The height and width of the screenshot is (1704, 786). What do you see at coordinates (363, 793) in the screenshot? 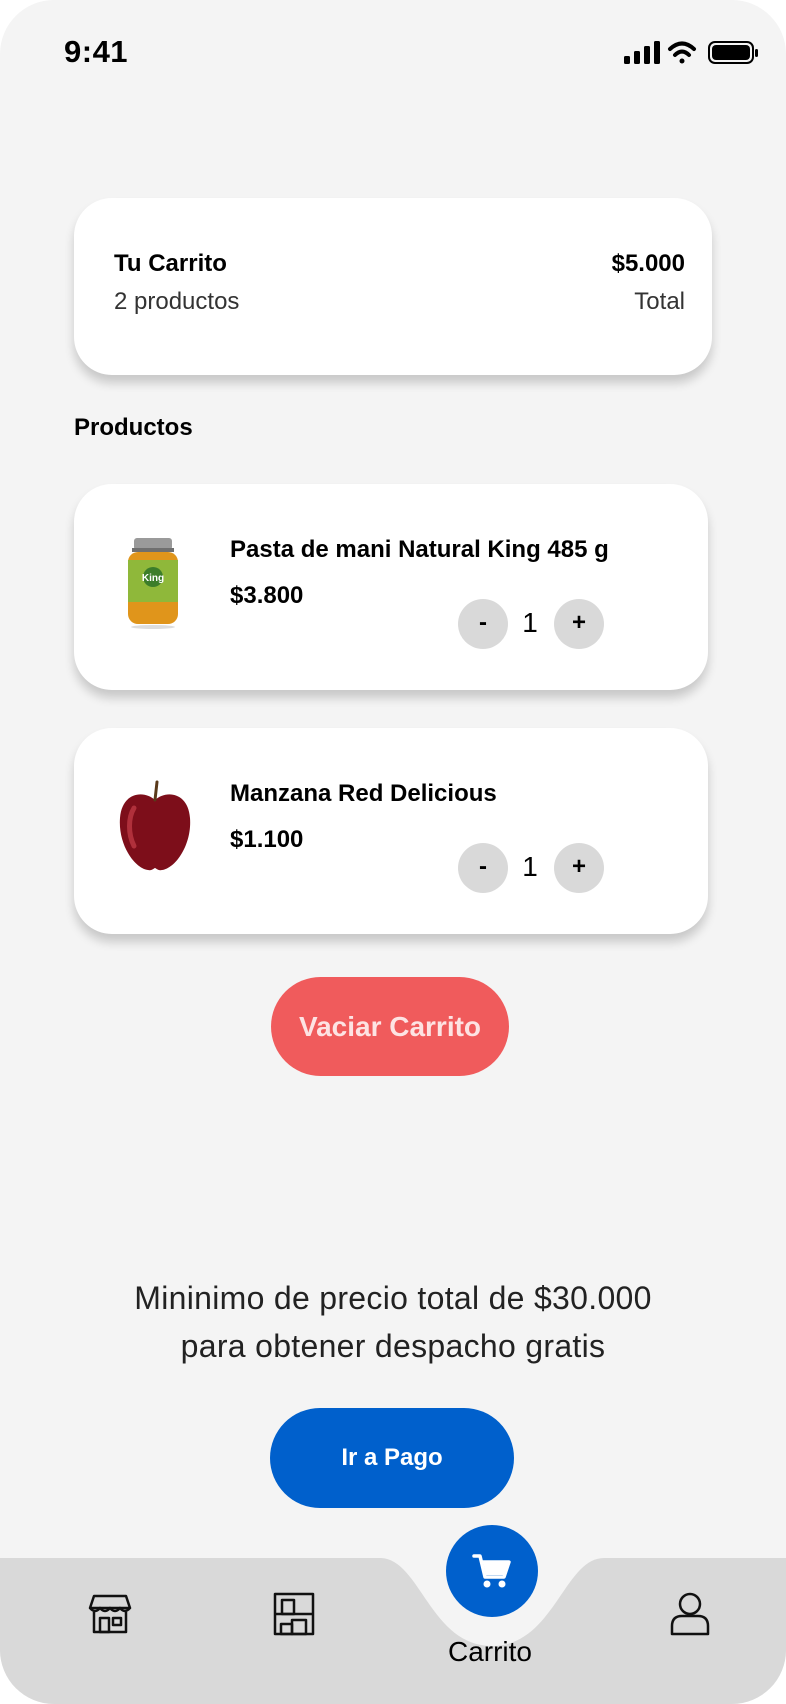
I see `product-name: Manzana Red Delicious` at bounding box center [363, 793].